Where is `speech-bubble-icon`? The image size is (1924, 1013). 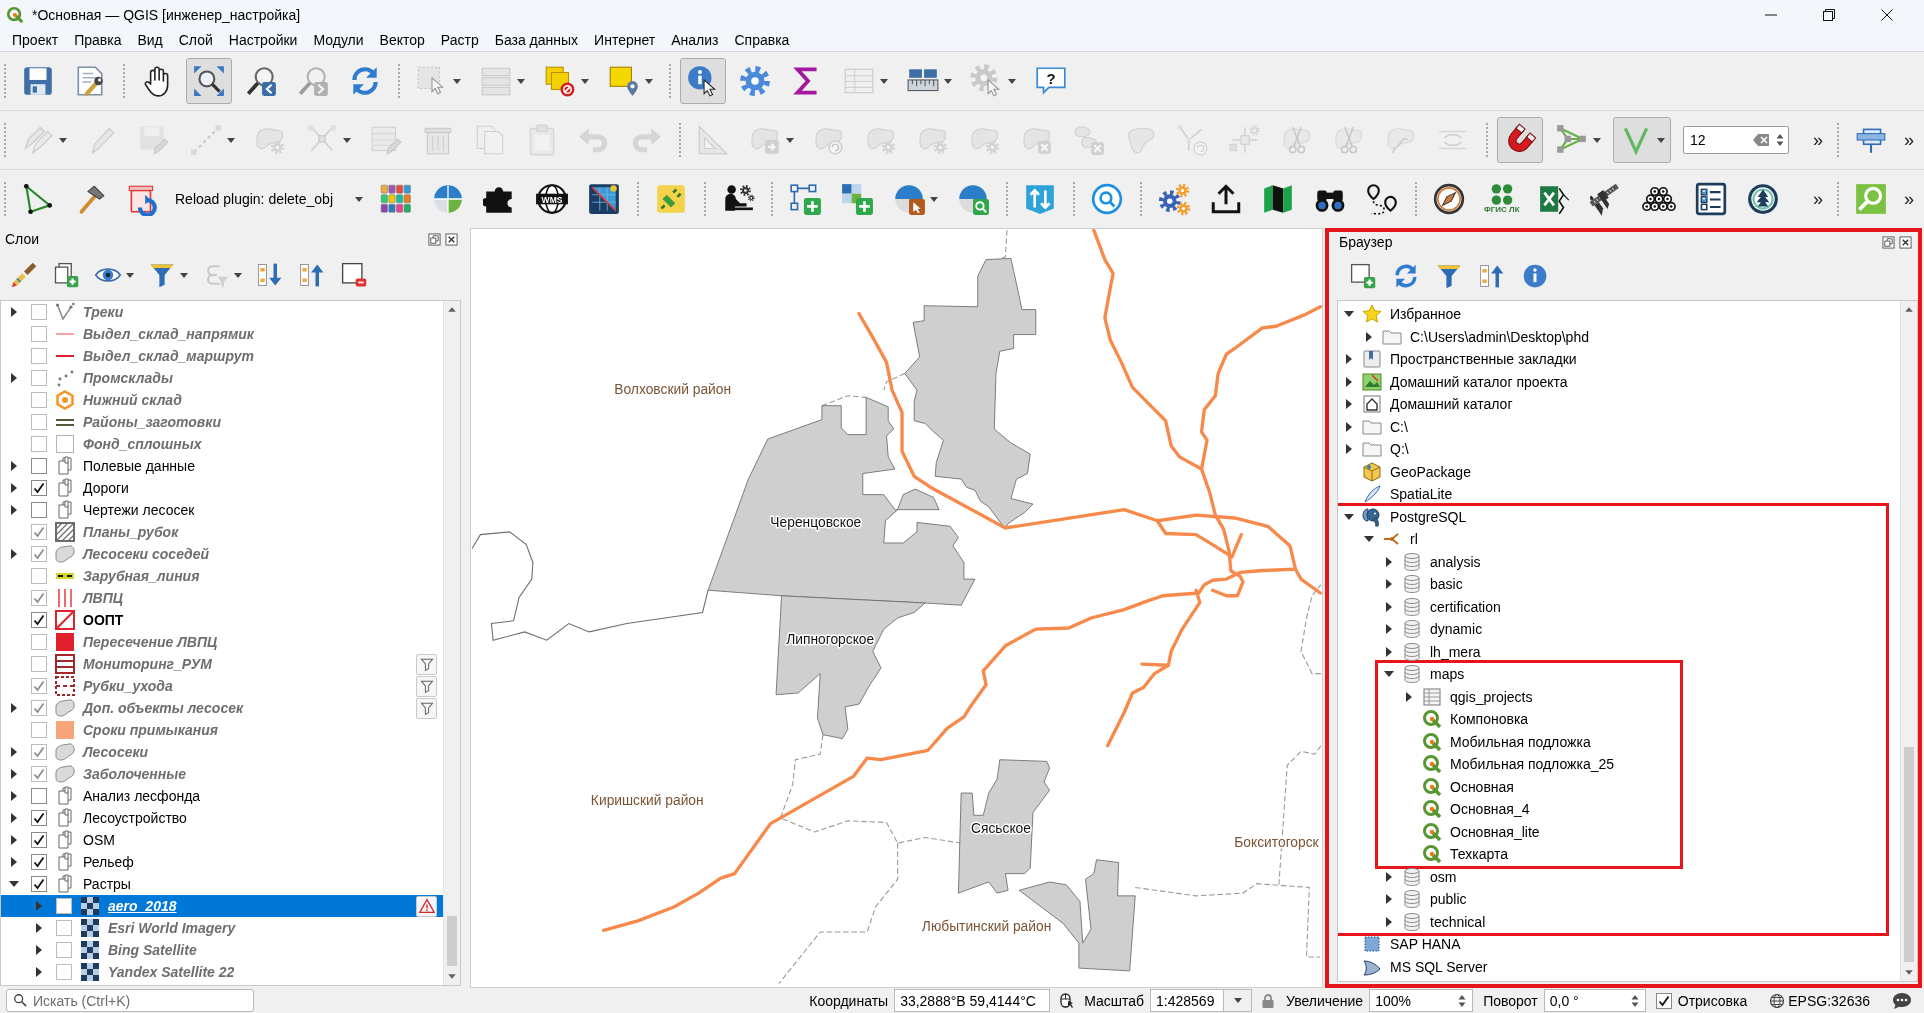 speech-bubble-icon is located at coordinates (1902, 1000).